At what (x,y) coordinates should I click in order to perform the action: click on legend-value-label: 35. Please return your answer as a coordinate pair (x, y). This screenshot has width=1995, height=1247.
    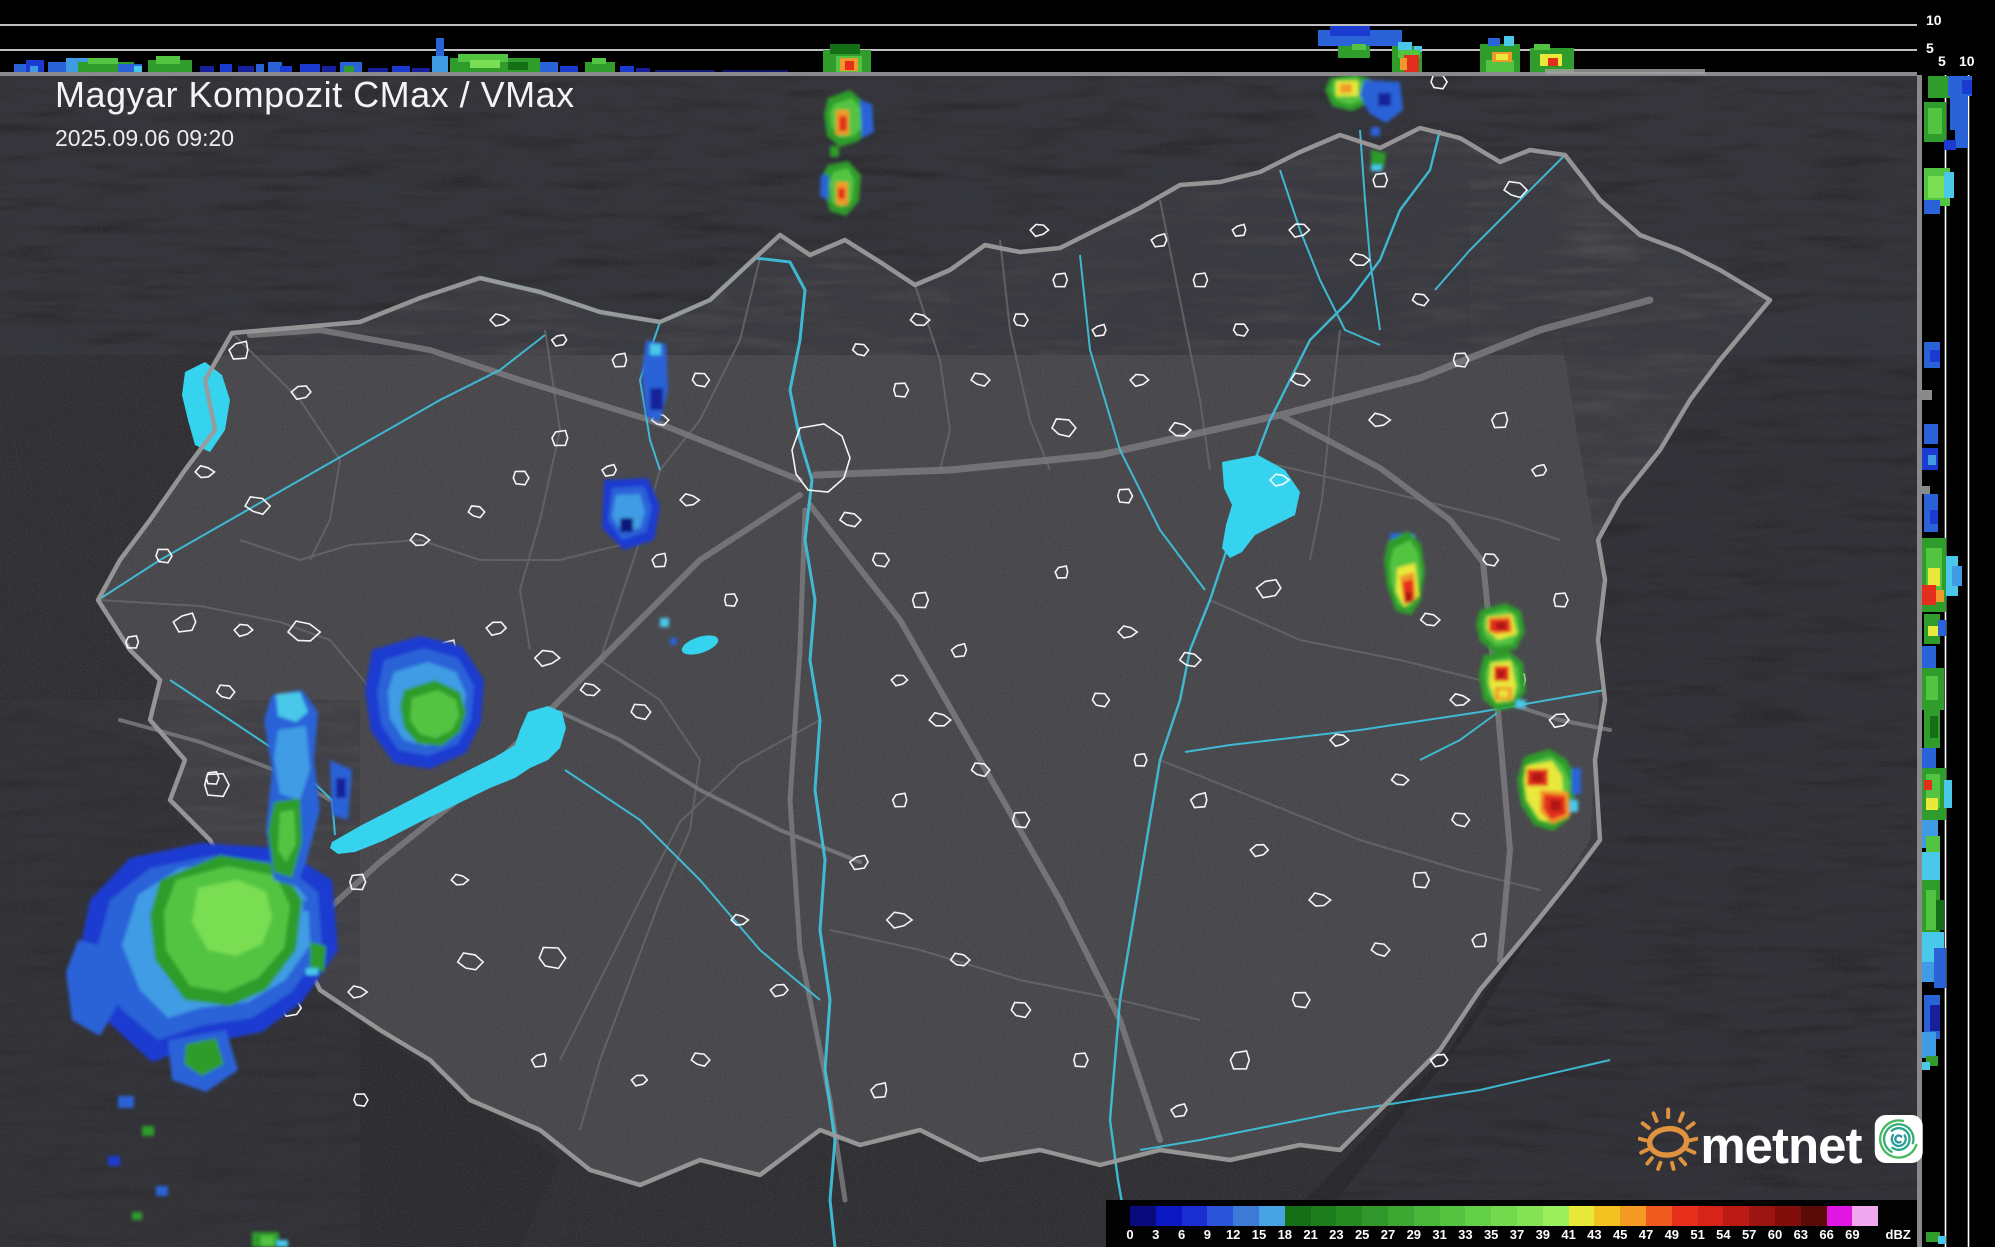
    Looking at the image, I should click on (1491, 1234).